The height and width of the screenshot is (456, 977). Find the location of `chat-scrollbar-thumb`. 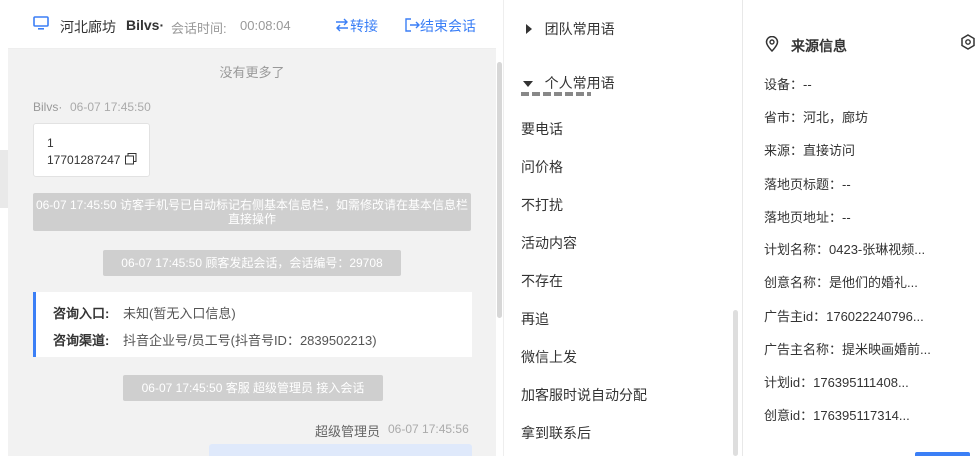

chat-scrollbar-thumb is located at coordinates (499, 190).